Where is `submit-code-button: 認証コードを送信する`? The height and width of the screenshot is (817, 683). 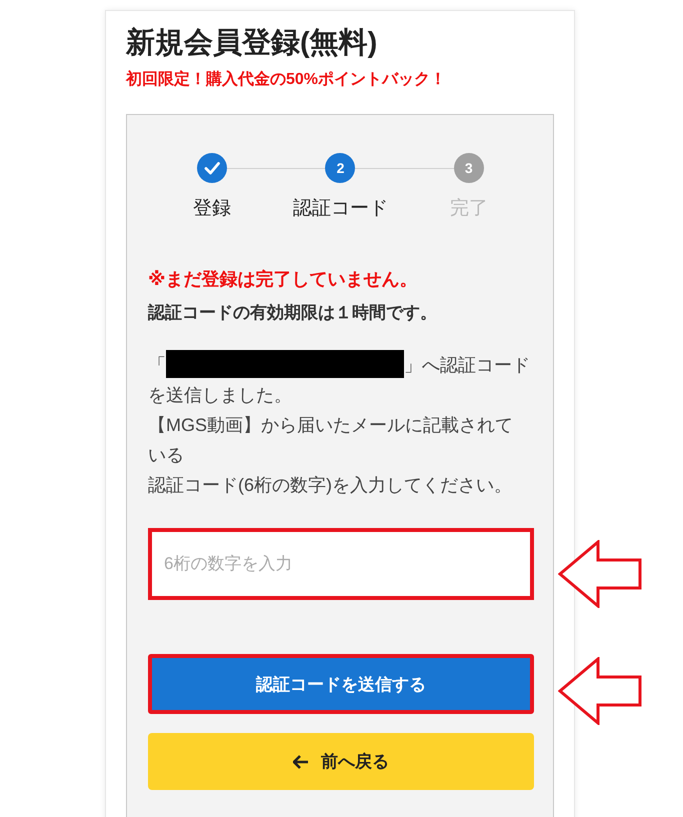
submit-code-button: 認証コードを送信する is located at coordinates (341, 684).